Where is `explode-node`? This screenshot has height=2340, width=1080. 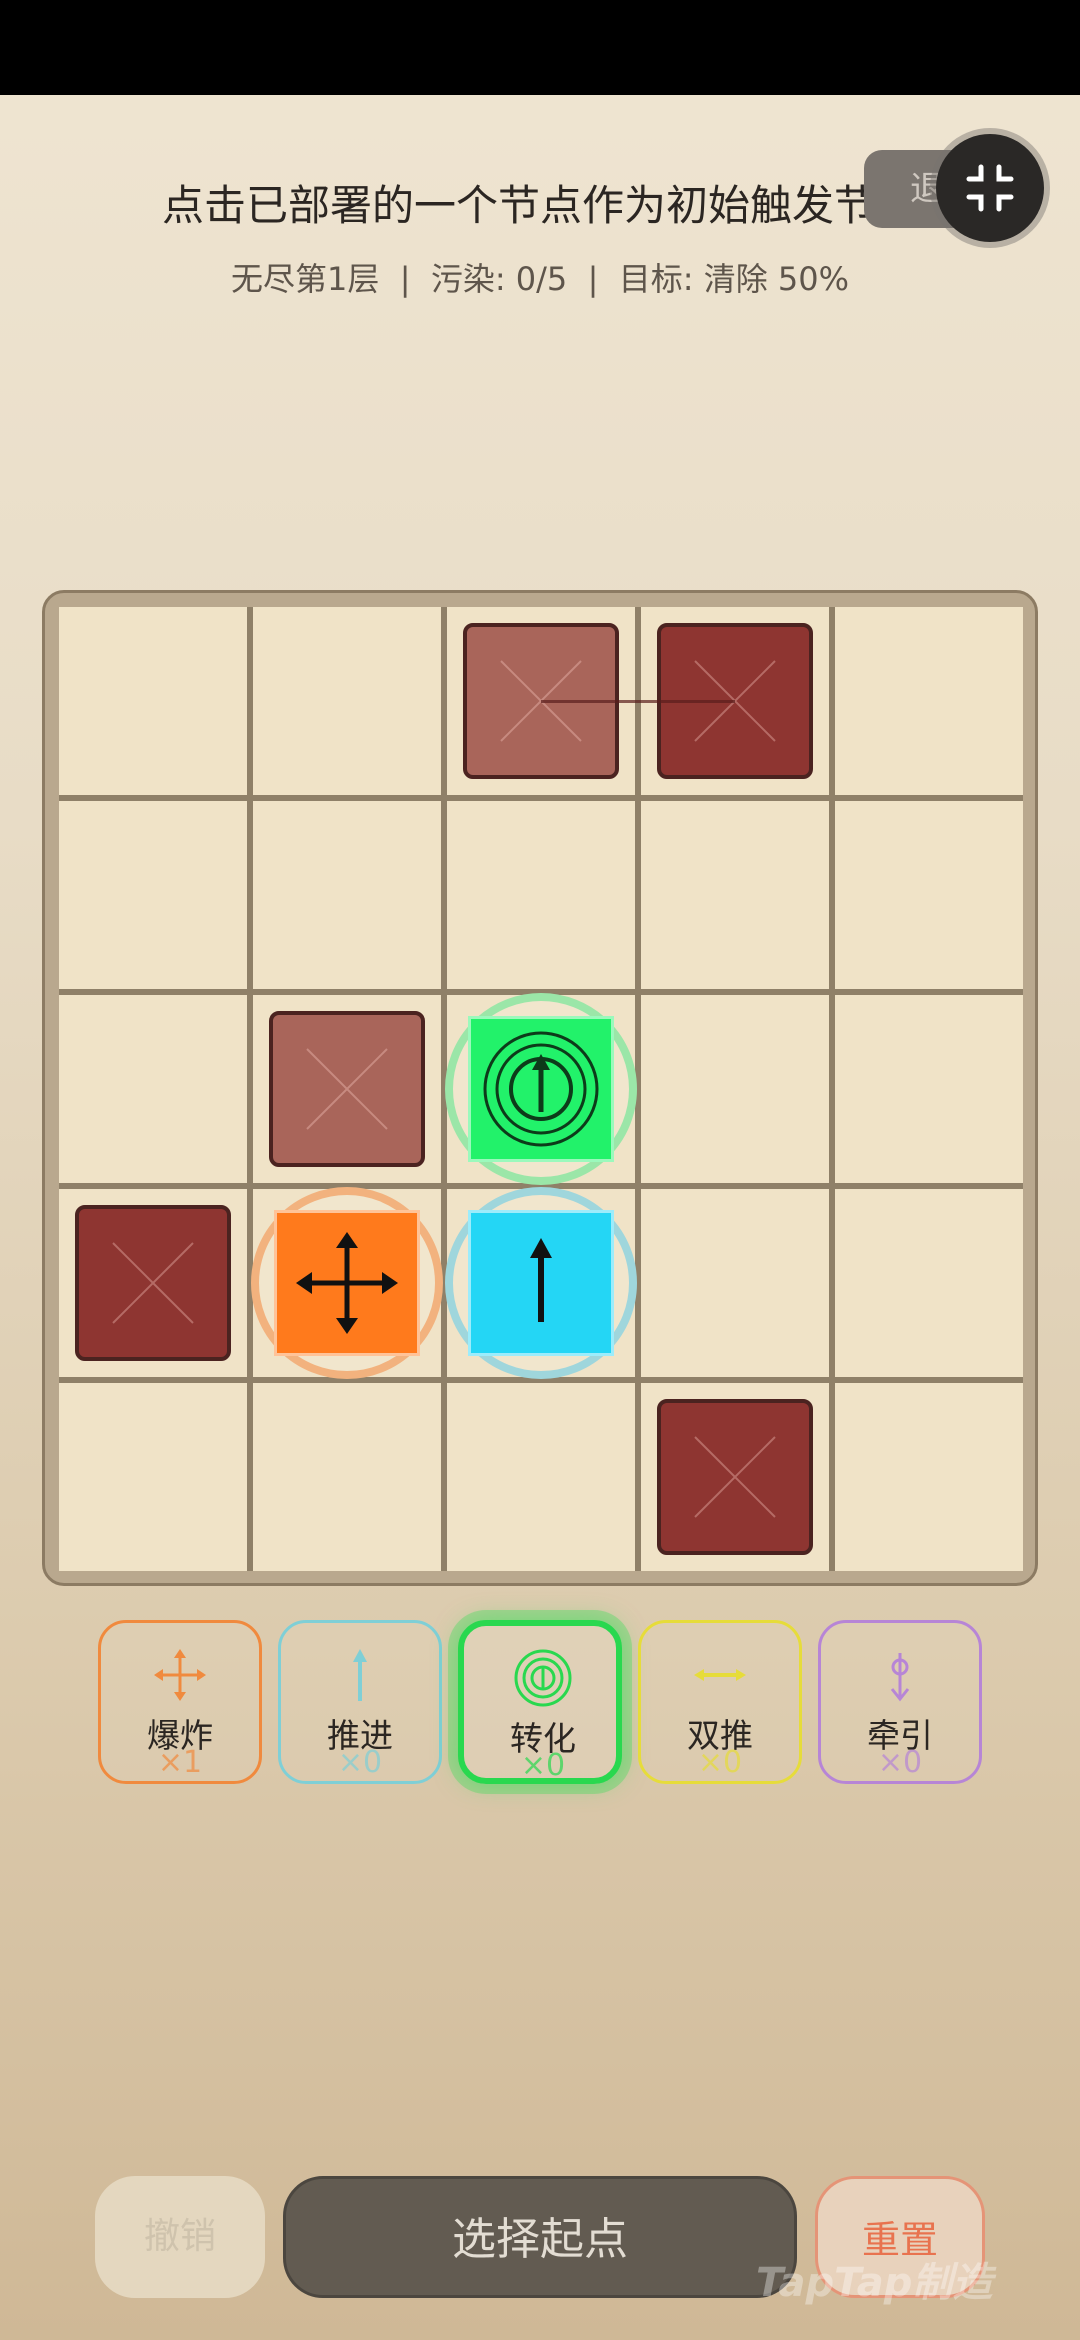 explode-node is located at coordinates (347, 1283).